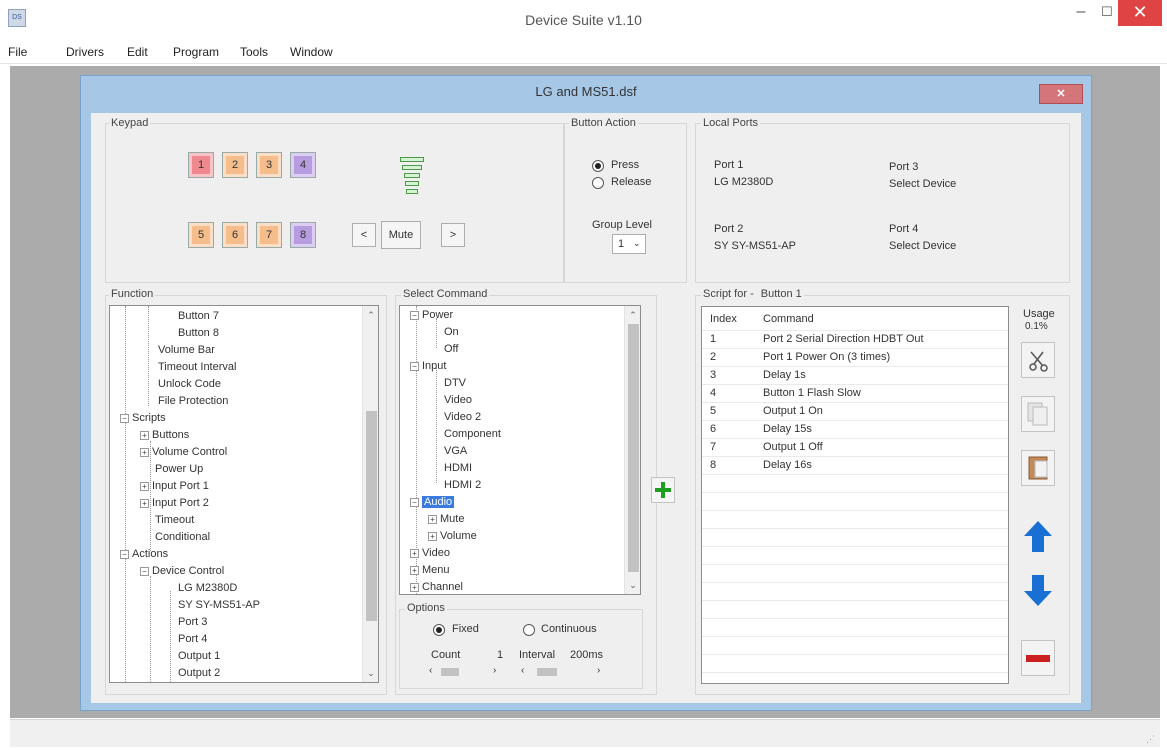 Image resolution: width=1167 pixels, height=750 pixels. Describe the element at coordinates (629, 244) in the screenshot. I see `group-level-select: 1 ⌄` at that location.